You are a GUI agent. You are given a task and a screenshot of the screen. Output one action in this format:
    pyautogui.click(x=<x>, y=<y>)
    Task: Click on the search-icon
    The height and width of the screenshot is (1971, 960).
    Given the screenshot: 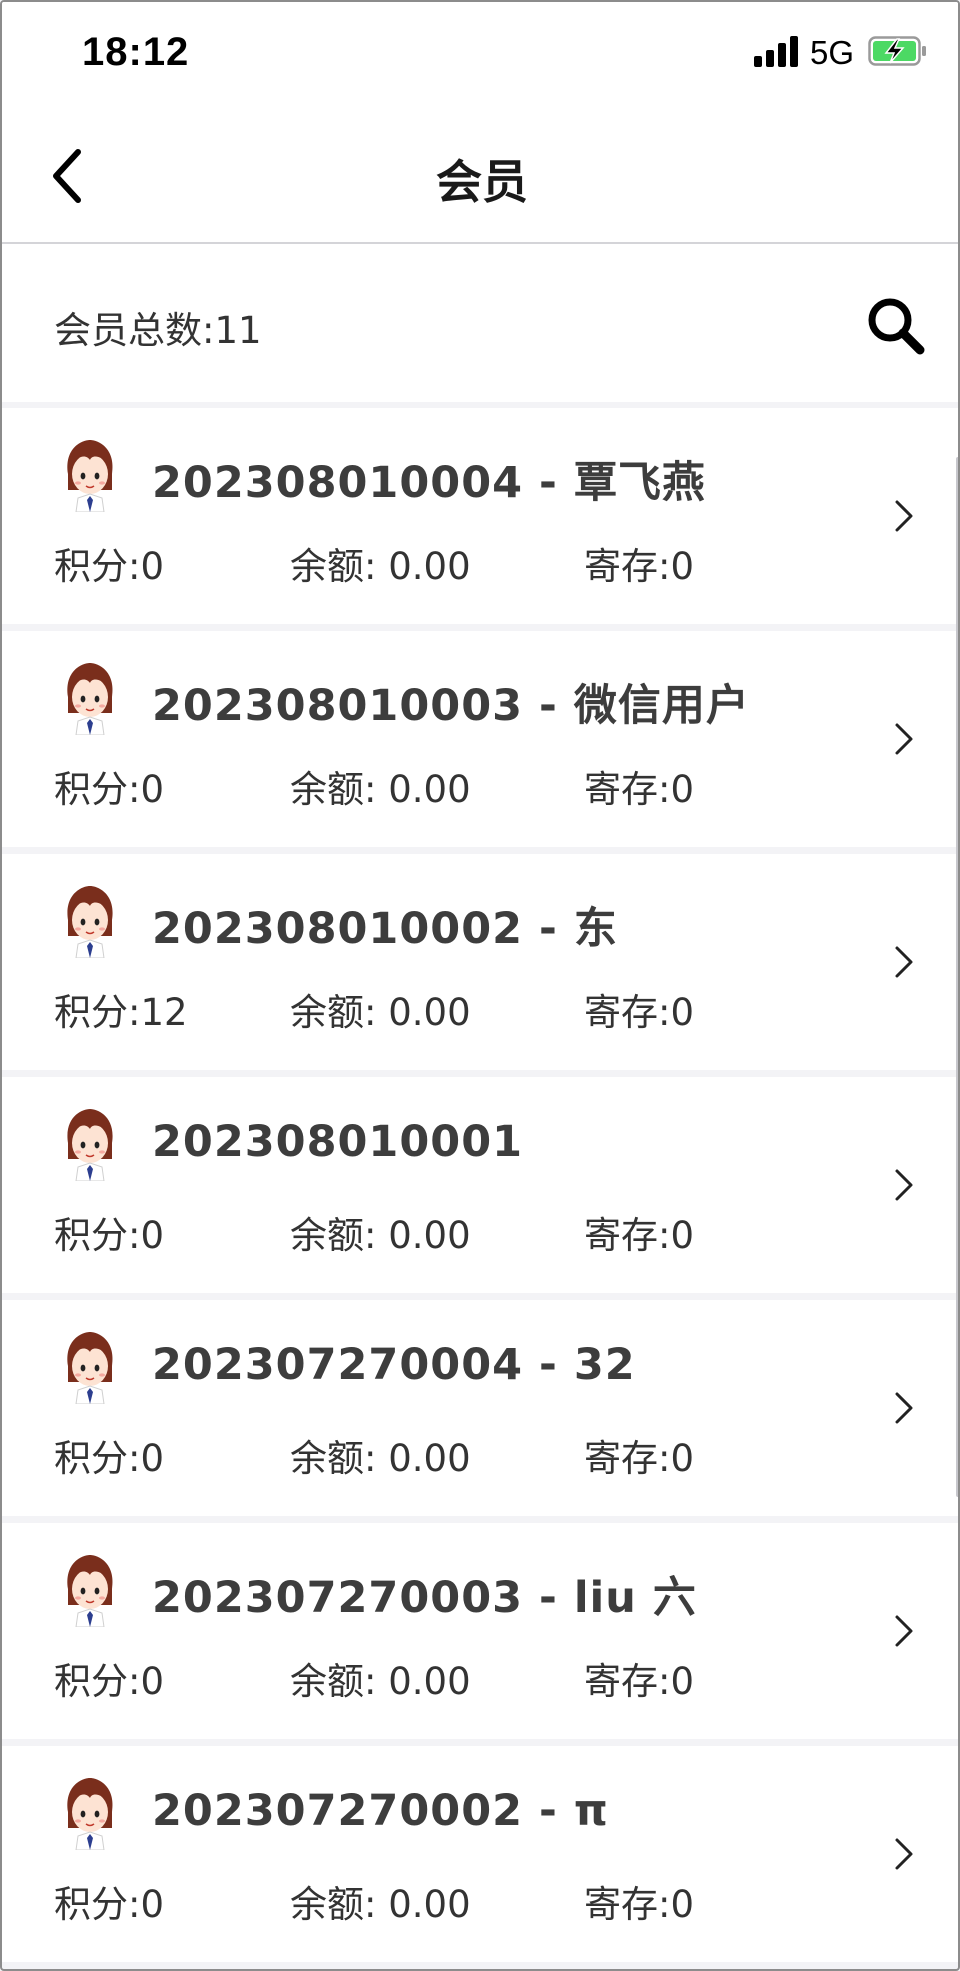 What is the action you would take?
    pyautogui.click(x=896, y=326)
    